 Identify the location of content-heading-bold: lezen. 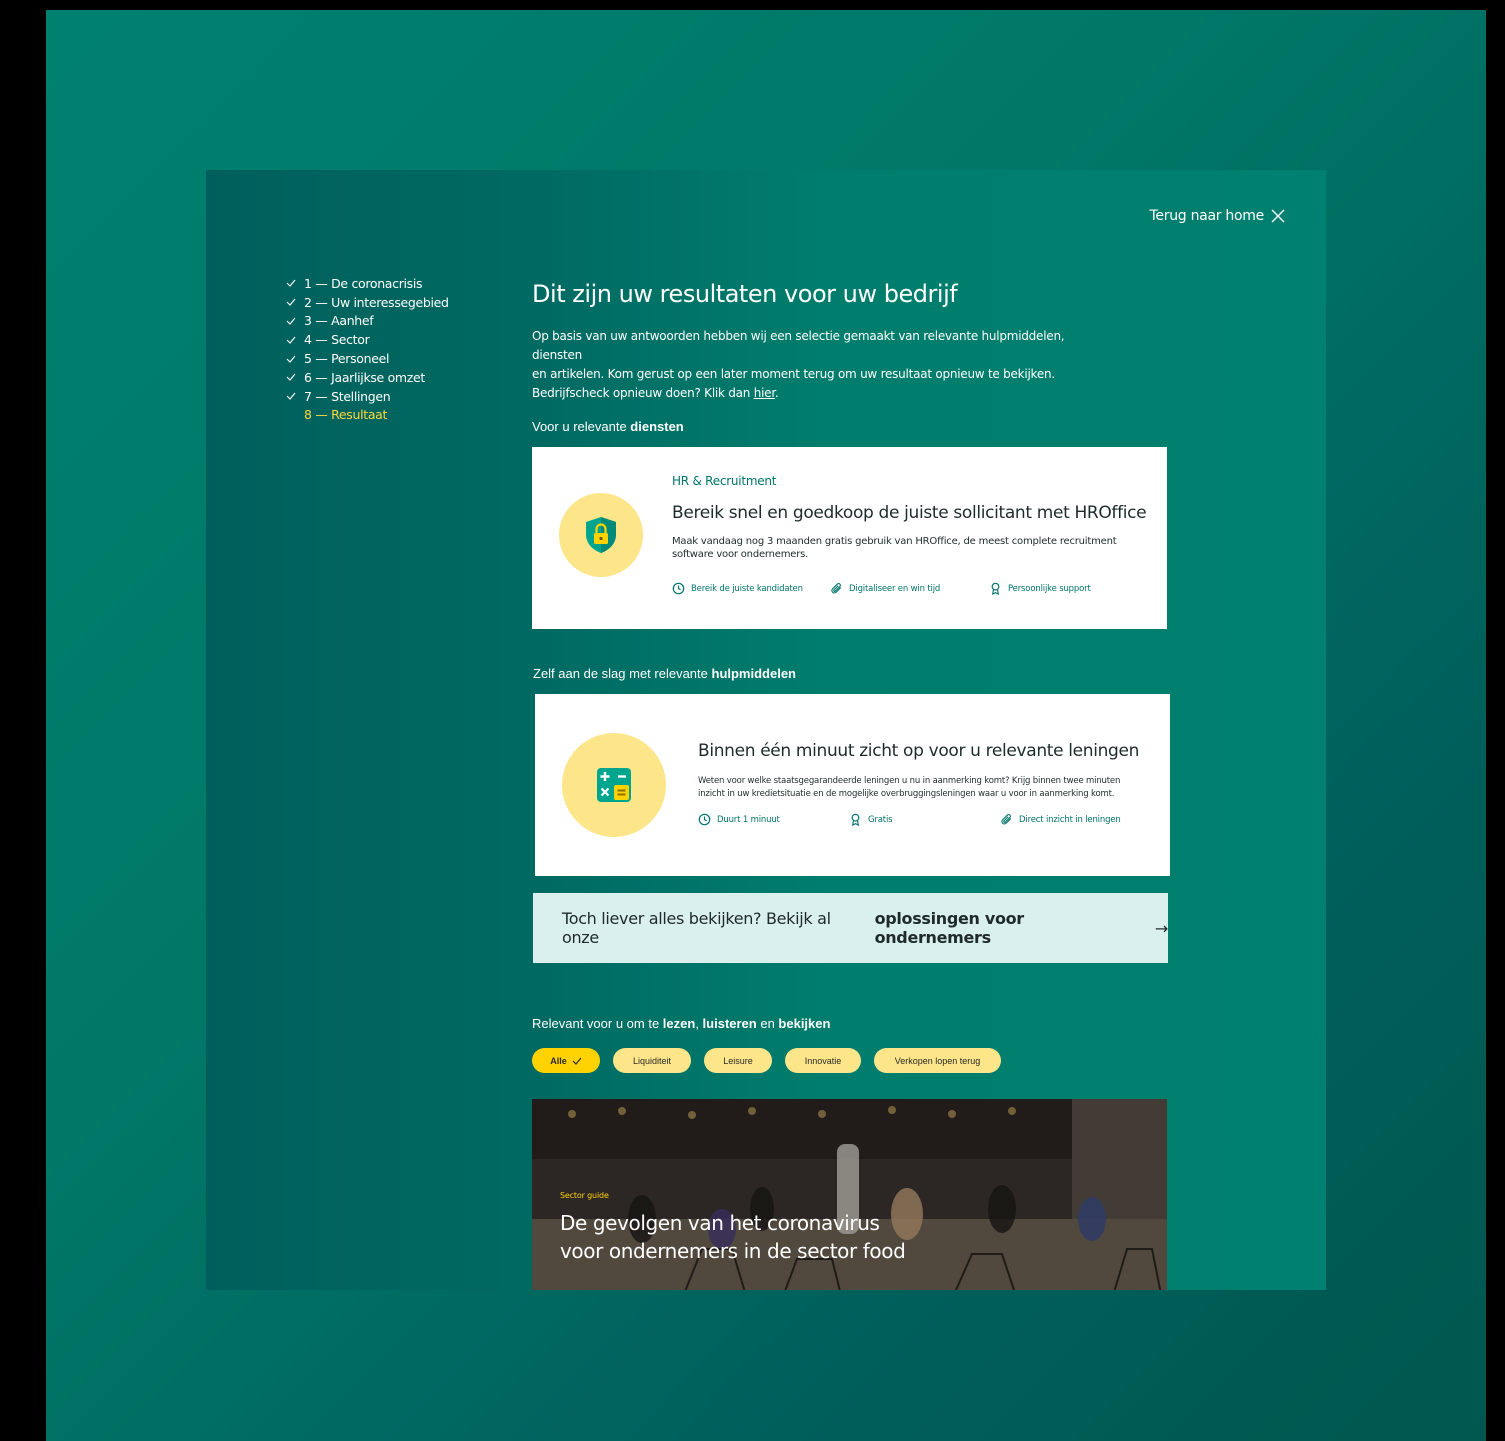
(679, 1023).